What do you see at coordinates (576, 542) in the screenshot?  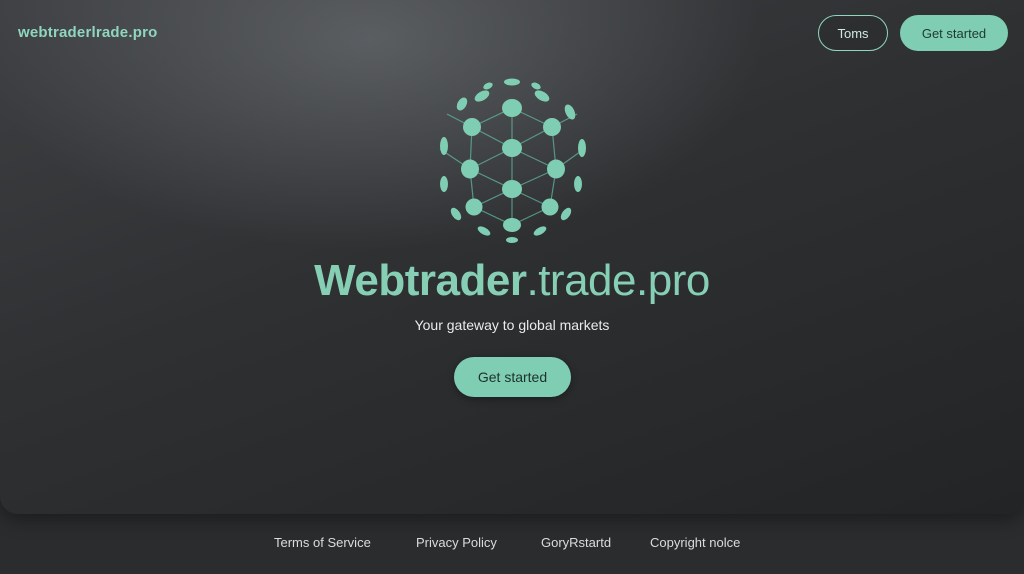 I see `footer-link-get-started: GoryRstartd` at bounding box center [576, 542].